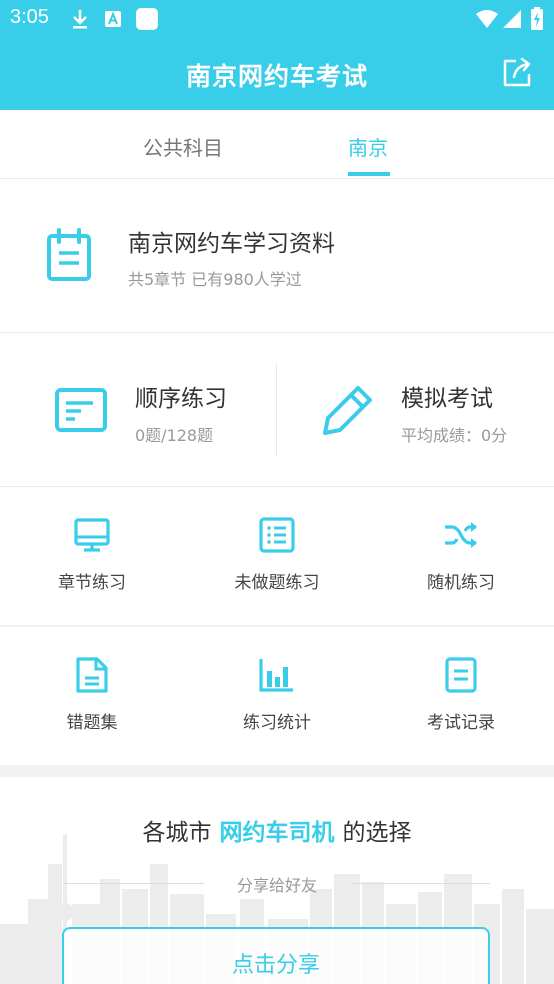  I want to click on undone-practice-label: 未做题练习, so click(277, 583).